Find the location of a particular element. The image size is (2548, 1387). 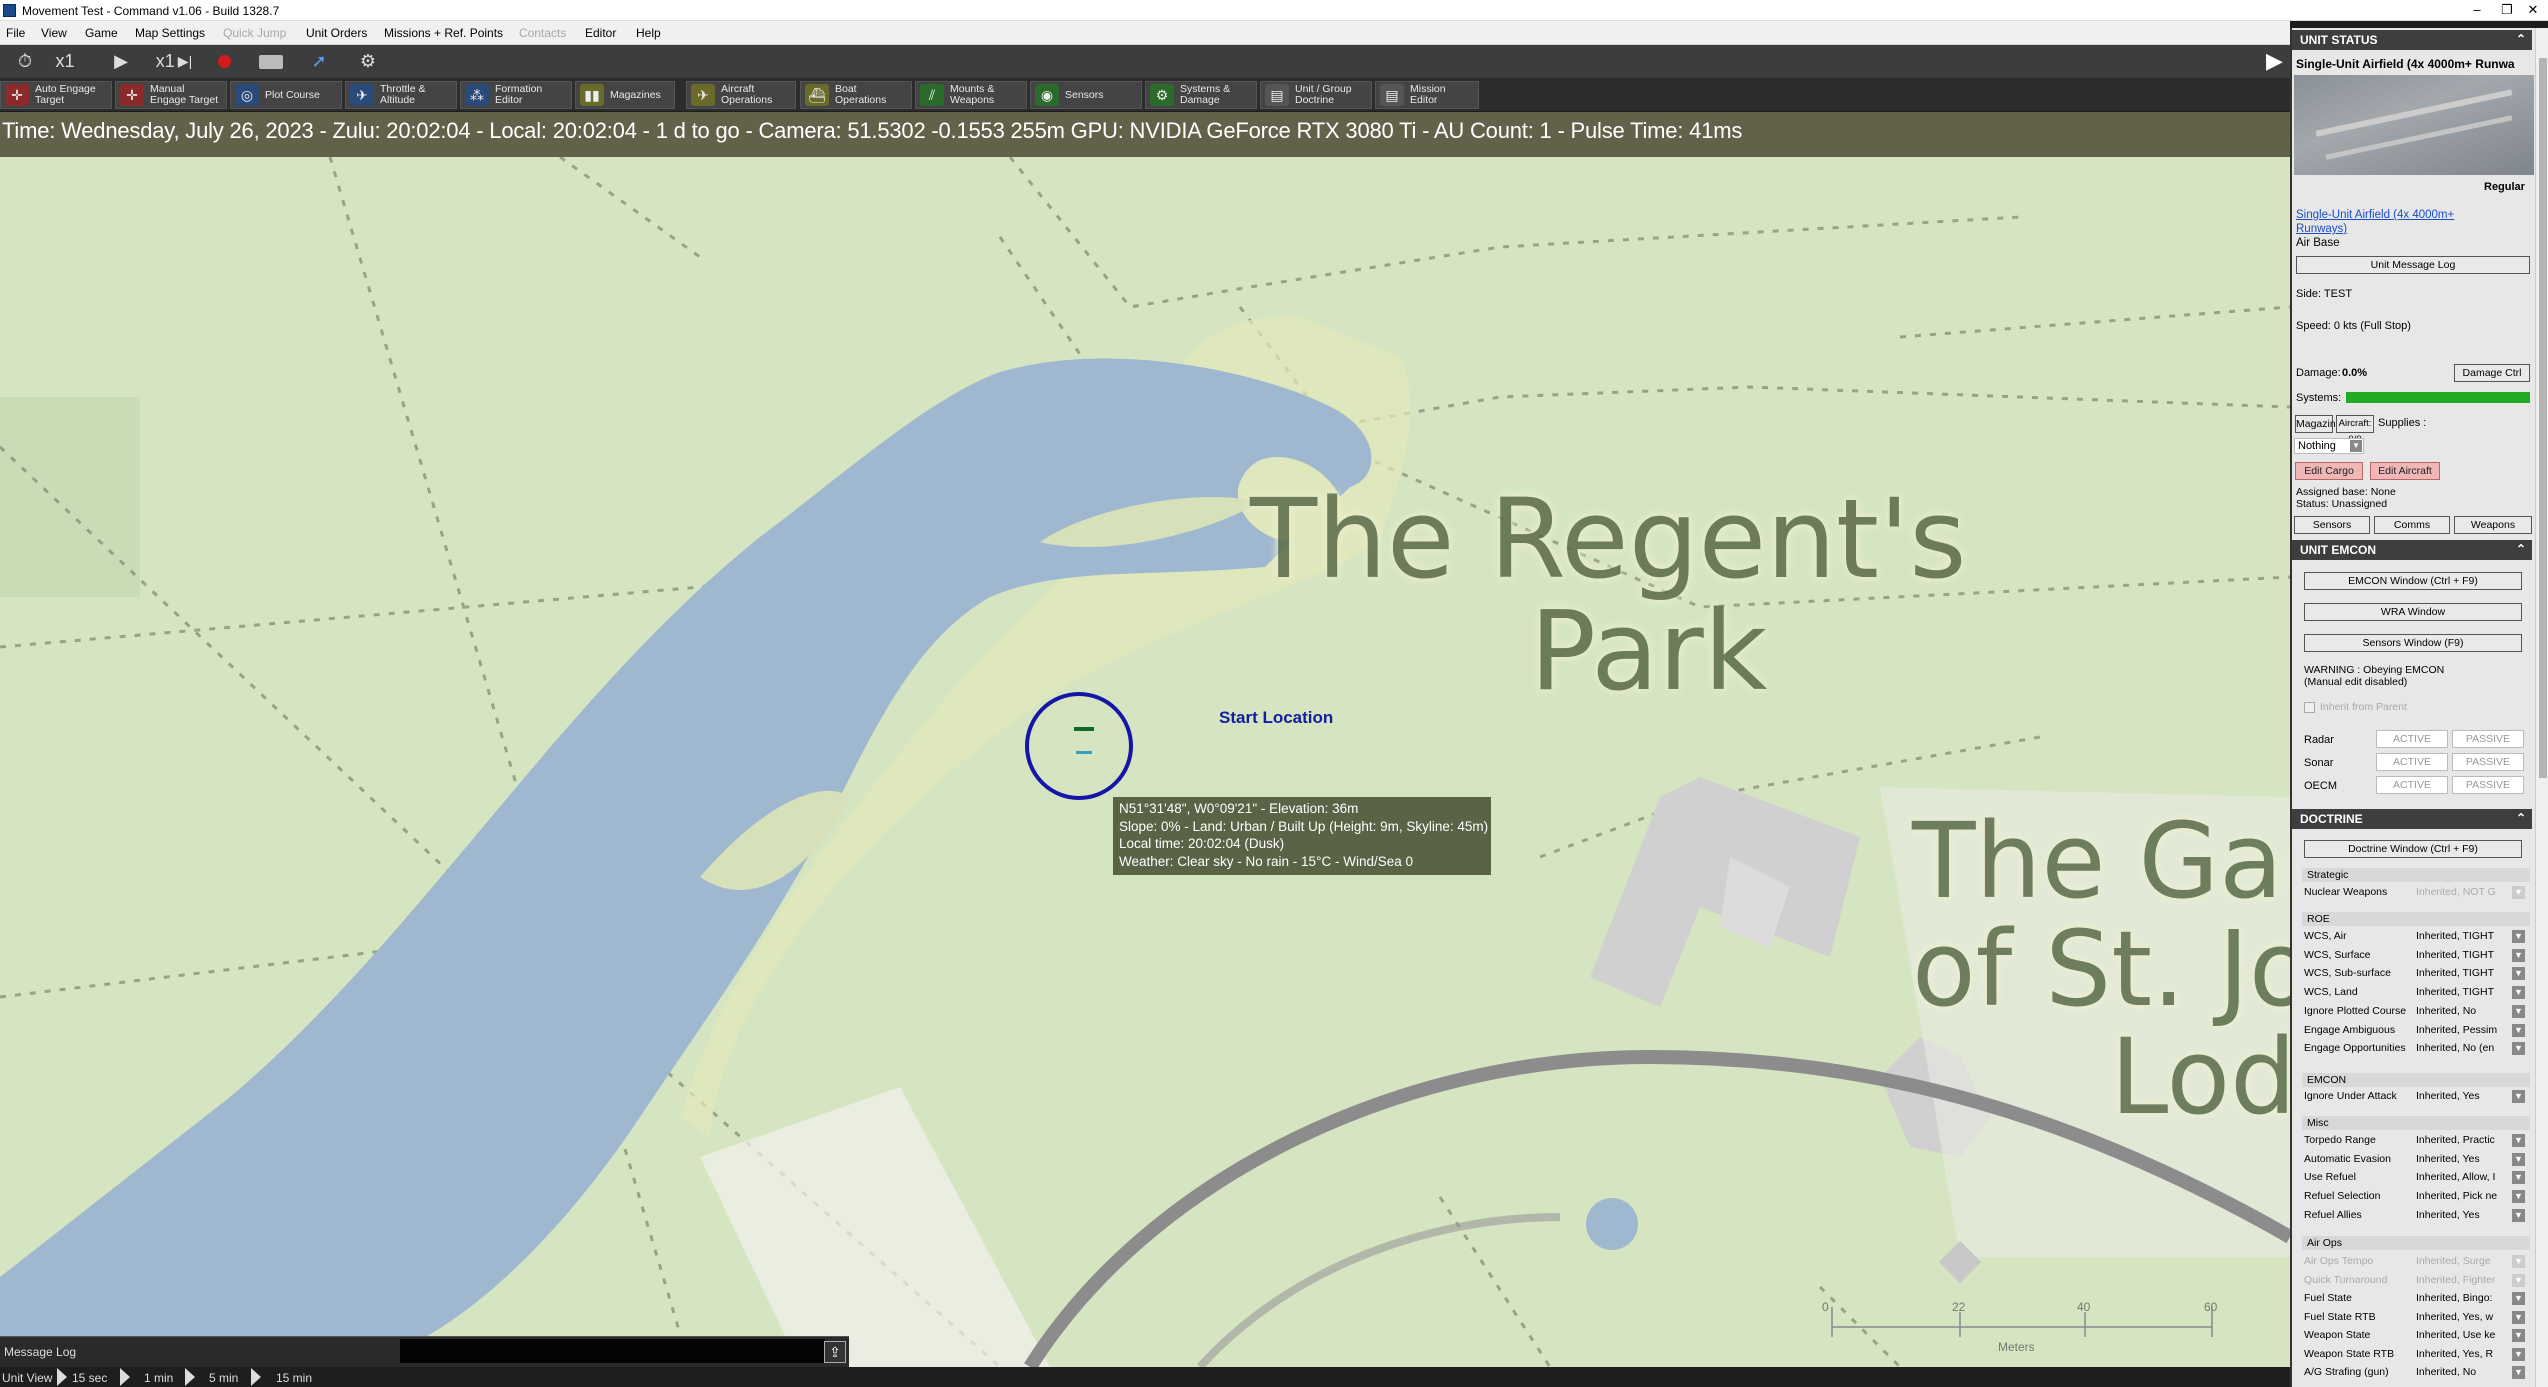

menu-help: Help is located at coordinates (648, 33).